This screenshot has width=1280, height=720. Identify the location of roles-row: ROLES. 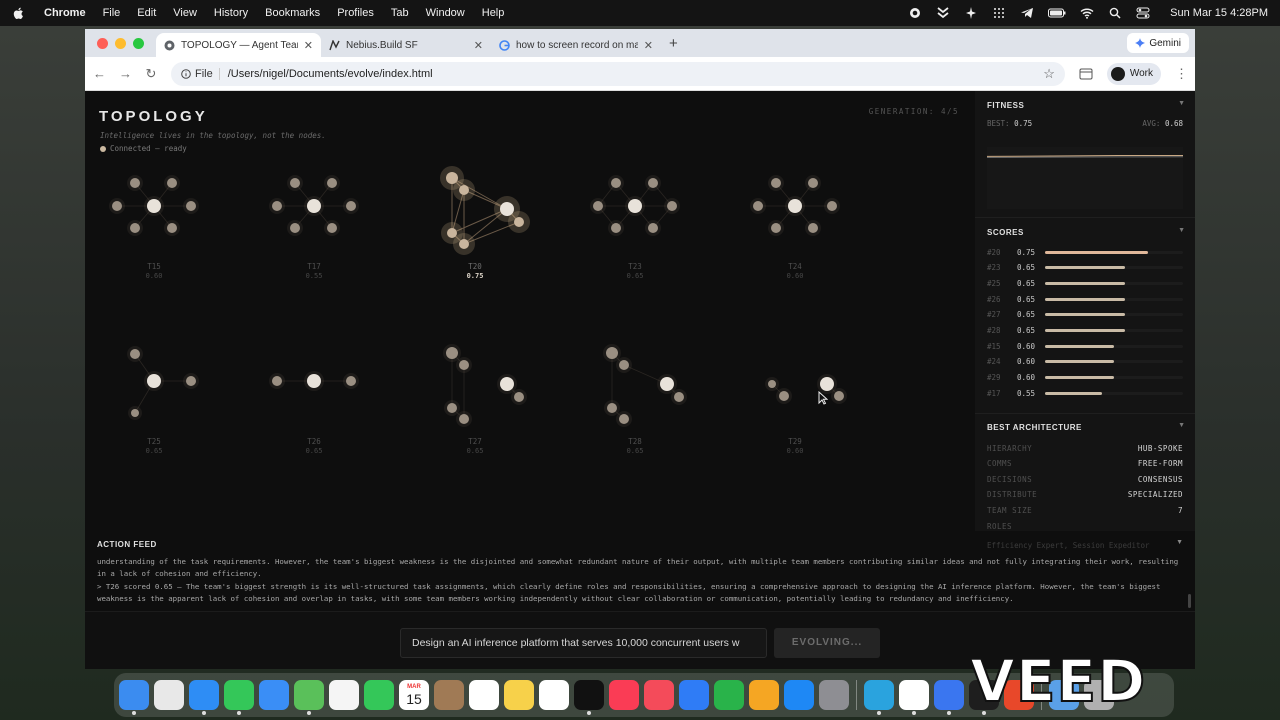
(1085, 526).